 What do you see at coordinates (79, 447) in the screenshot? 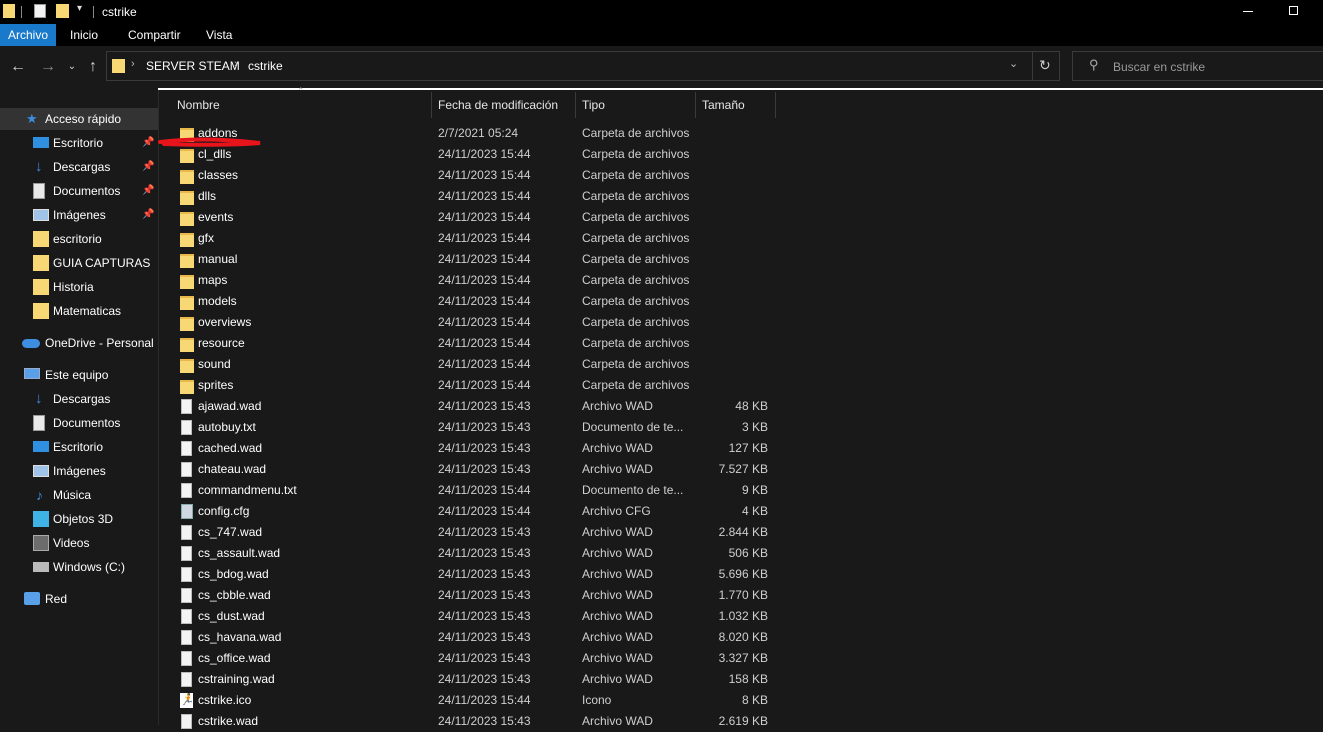
I see `this-pc-item: Escritorio` at bounding box center [79, 447].